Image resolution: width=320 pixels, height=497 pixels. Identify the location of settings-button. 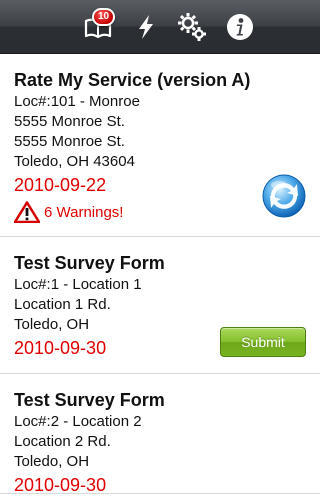
(192, 27).